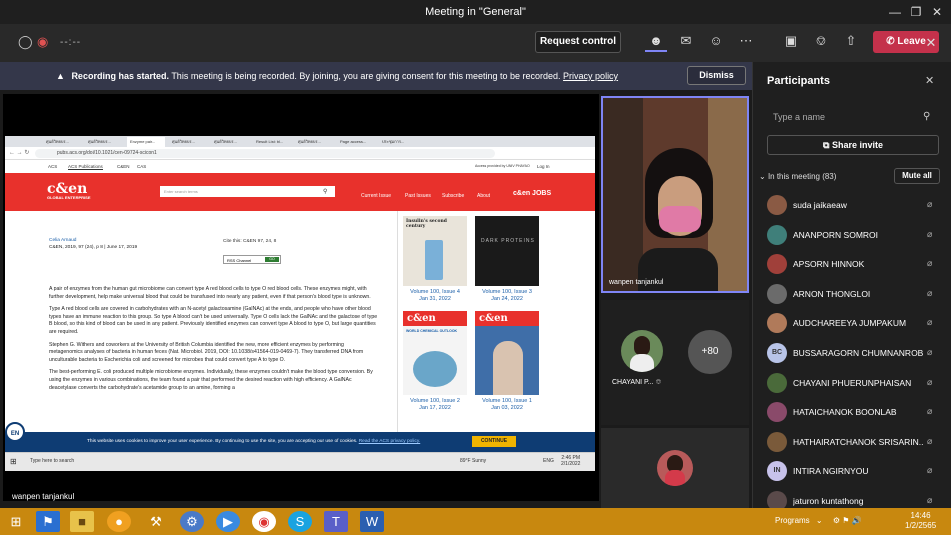 This screenshot has height=535, width=951. What do you see at coordinates (473, 461) in the screenshot?
I see `remote-weather: 89°F Sunny` at bounding box center [473, 461].